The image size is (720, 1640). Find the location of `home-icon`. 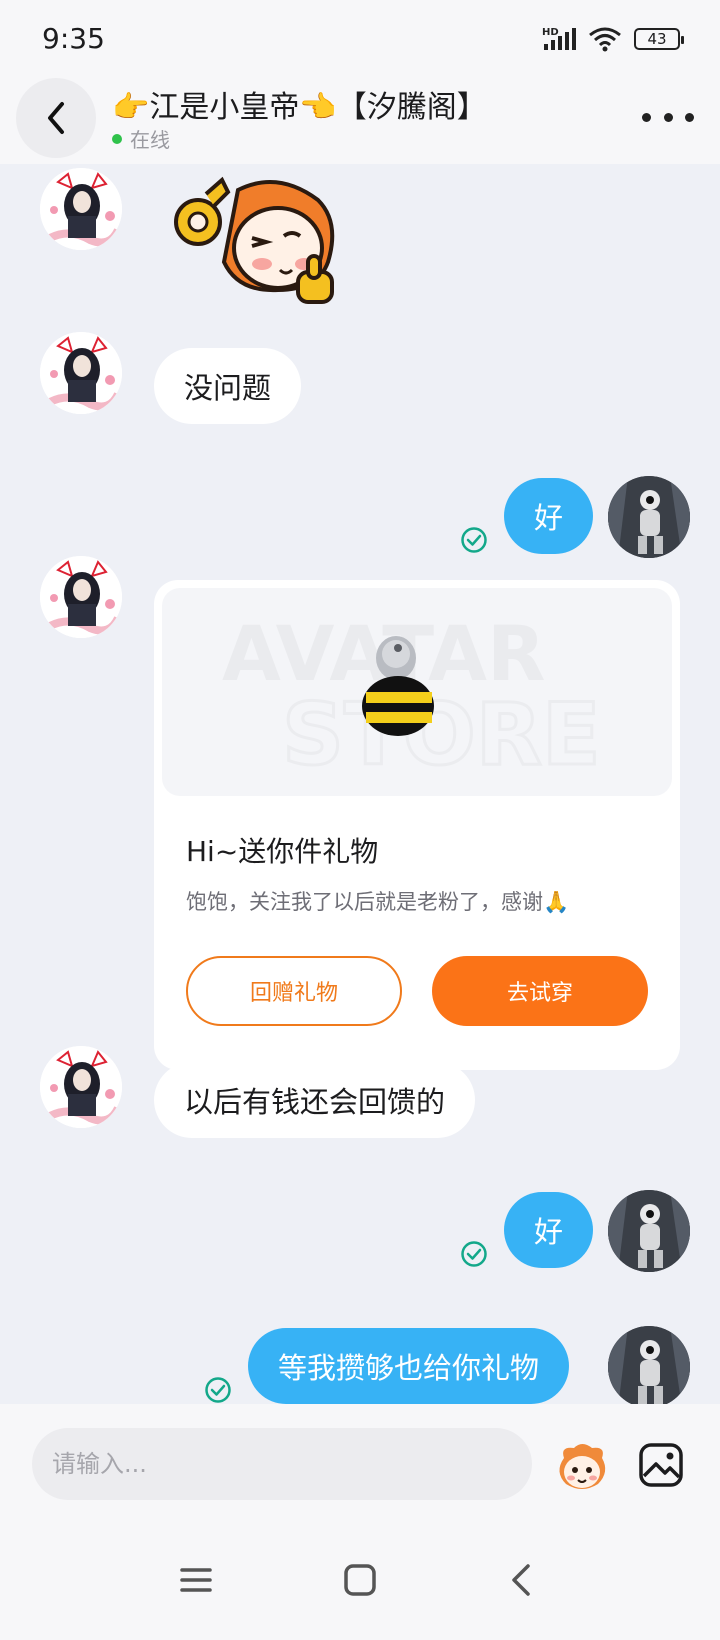

home-icon is located at coordinates (360, 1580).